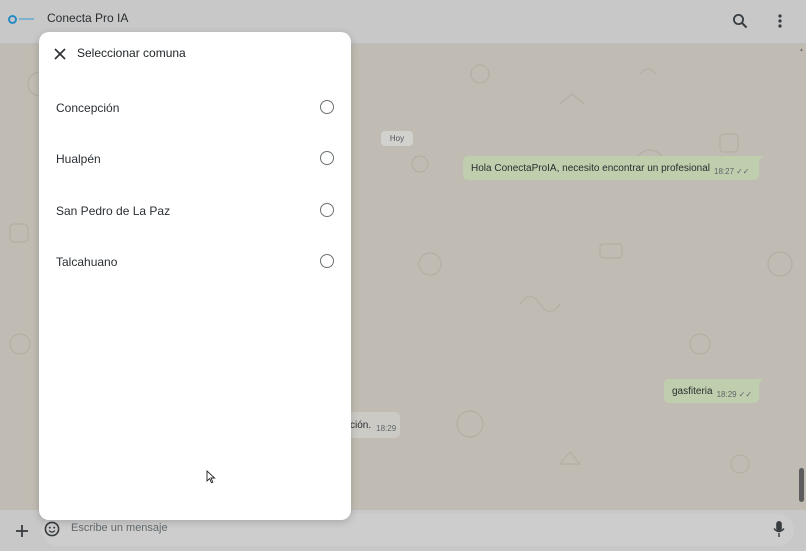 This screenshot has width=806, height=551. What do you see at coordinates (78, 159) in the screenshot?
I see `option-label: Hualpén` at bounding box center [78, 159].